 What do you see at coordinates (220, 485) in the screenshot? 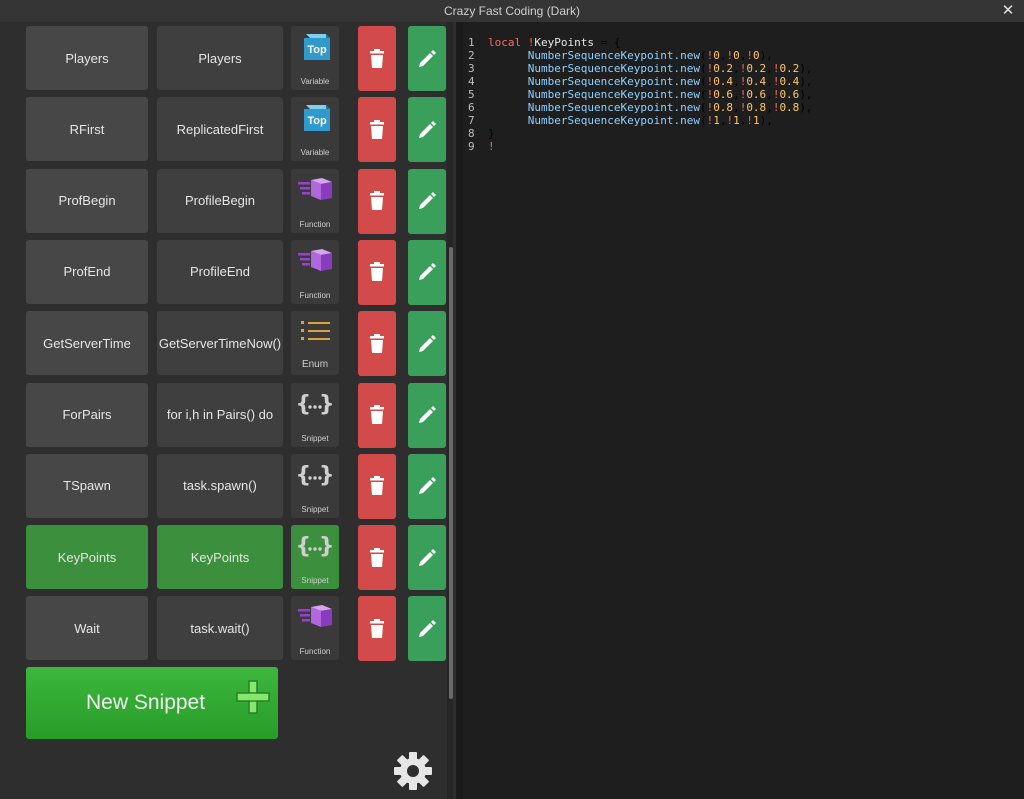
I see `snippet-expansion: task.spawn()` at bounding box center [220, 485].